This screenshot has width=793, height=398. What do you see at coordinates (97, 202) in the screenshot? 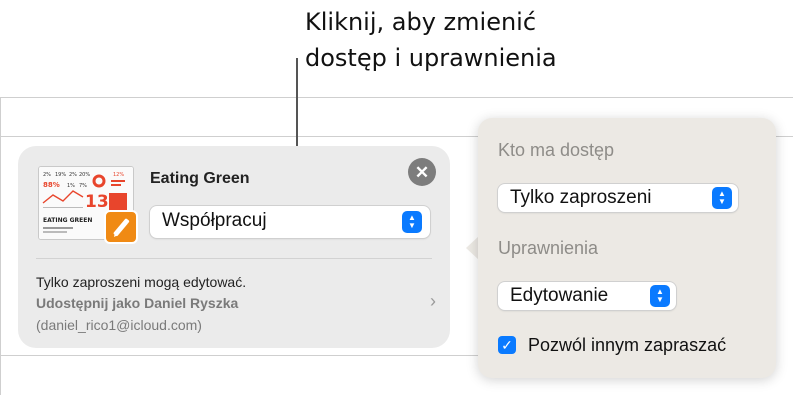
I see `thumb-big-number: 13` at bounding box center [97, 202].